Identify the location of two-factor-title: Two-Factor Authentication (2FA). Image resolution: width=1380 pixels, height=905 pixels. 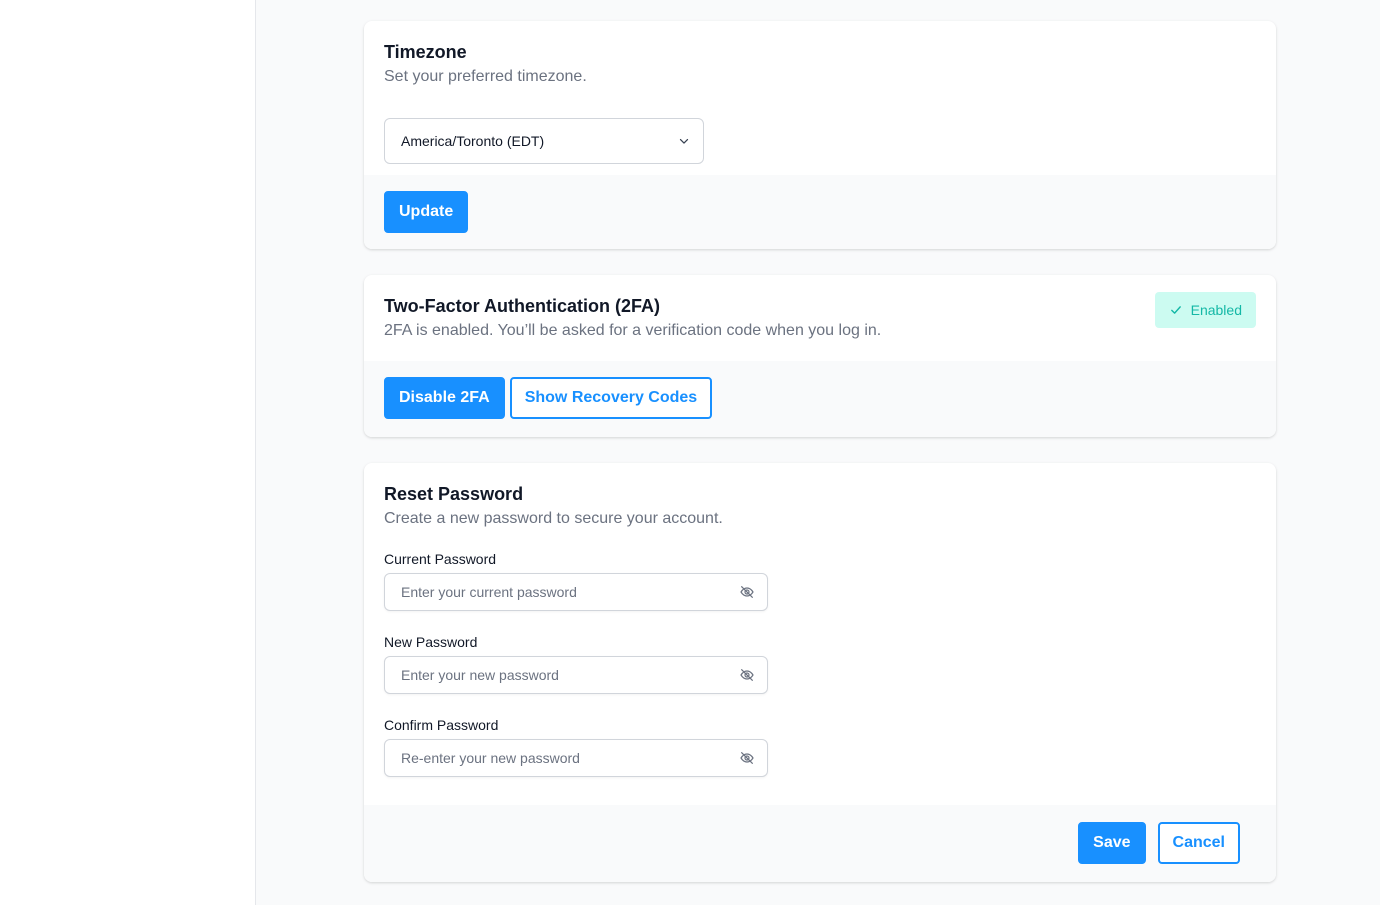
(522, 306).